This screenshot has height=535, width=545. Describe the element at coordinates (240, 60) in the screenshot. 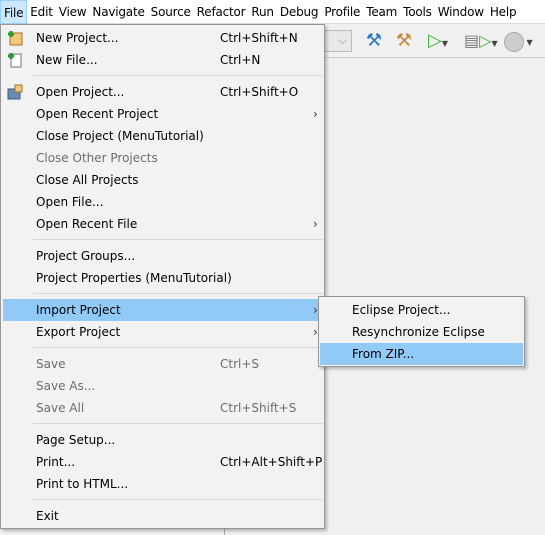

I see `shortcut-label: Ctrl+N` at that location.